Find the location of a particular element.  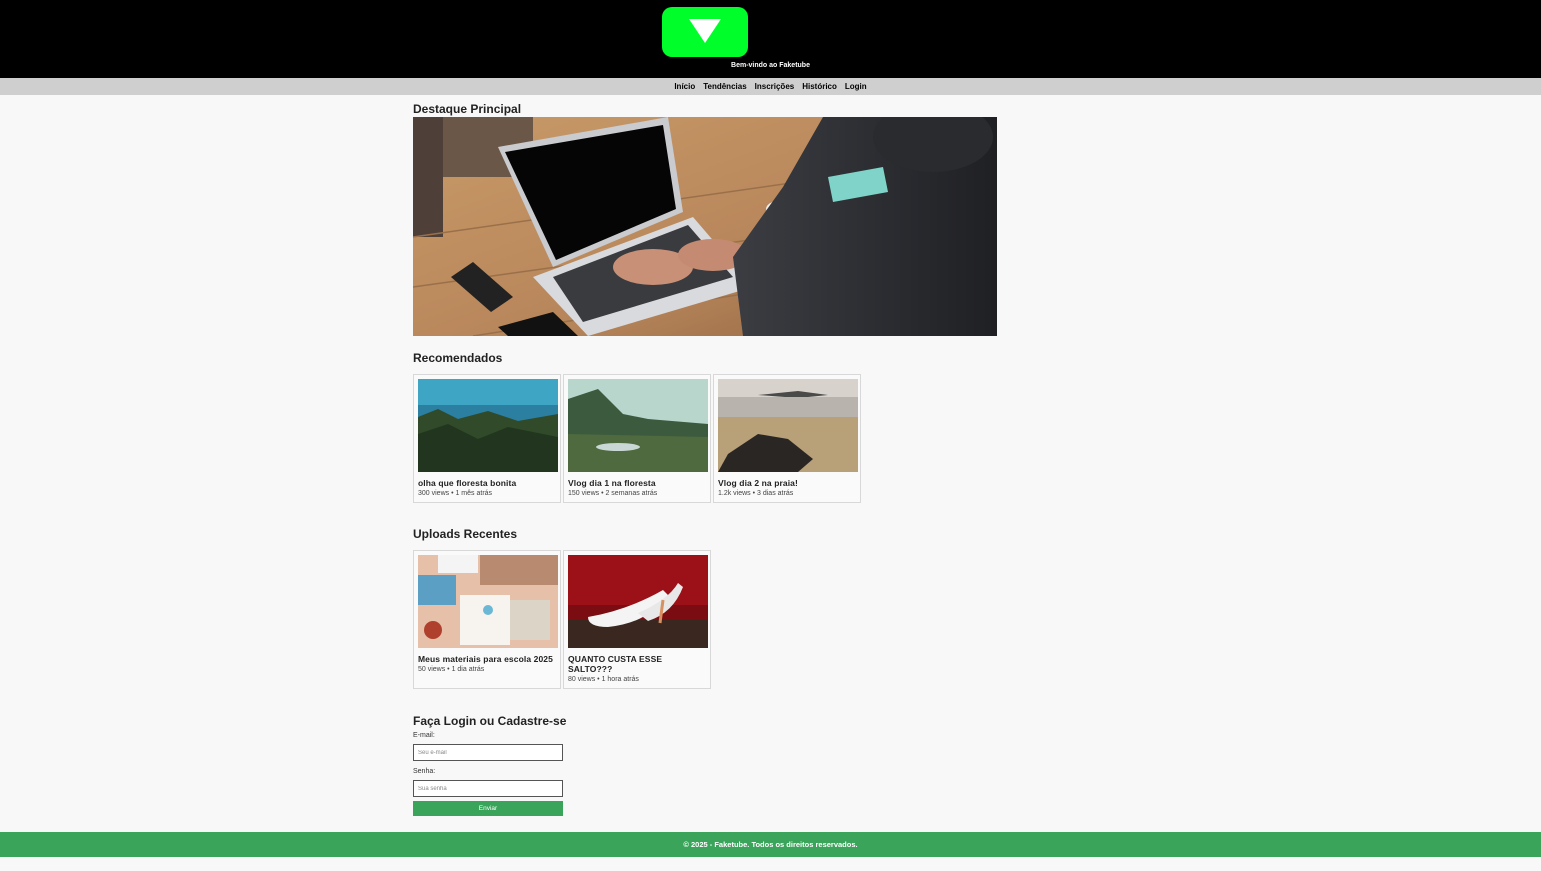

video-title: olha que floresta bonita is located at coordinates (467, 483).